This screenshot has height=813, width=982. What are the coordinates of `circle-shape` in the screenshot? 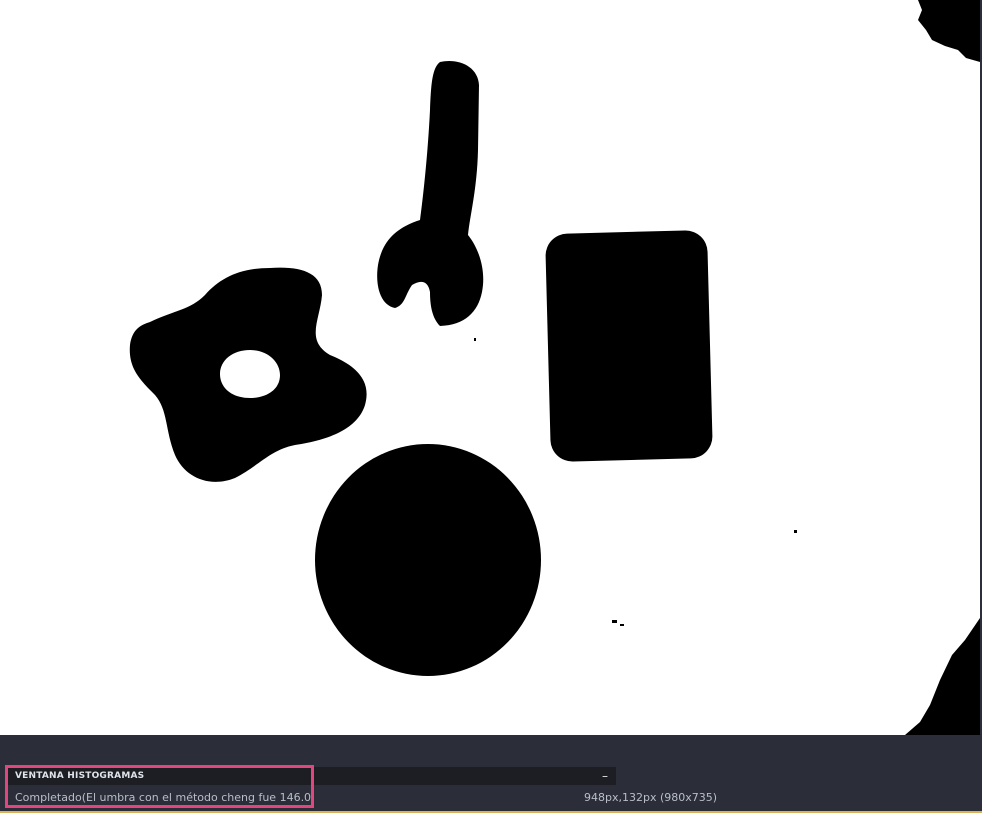 It's located at (428, 560).